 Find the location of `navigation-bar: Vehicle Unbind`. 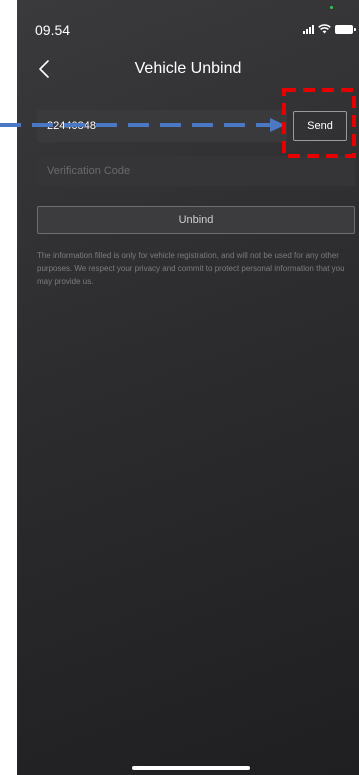

navigation-bar: Vehicle Unbind is located at coordinates (188, 69).